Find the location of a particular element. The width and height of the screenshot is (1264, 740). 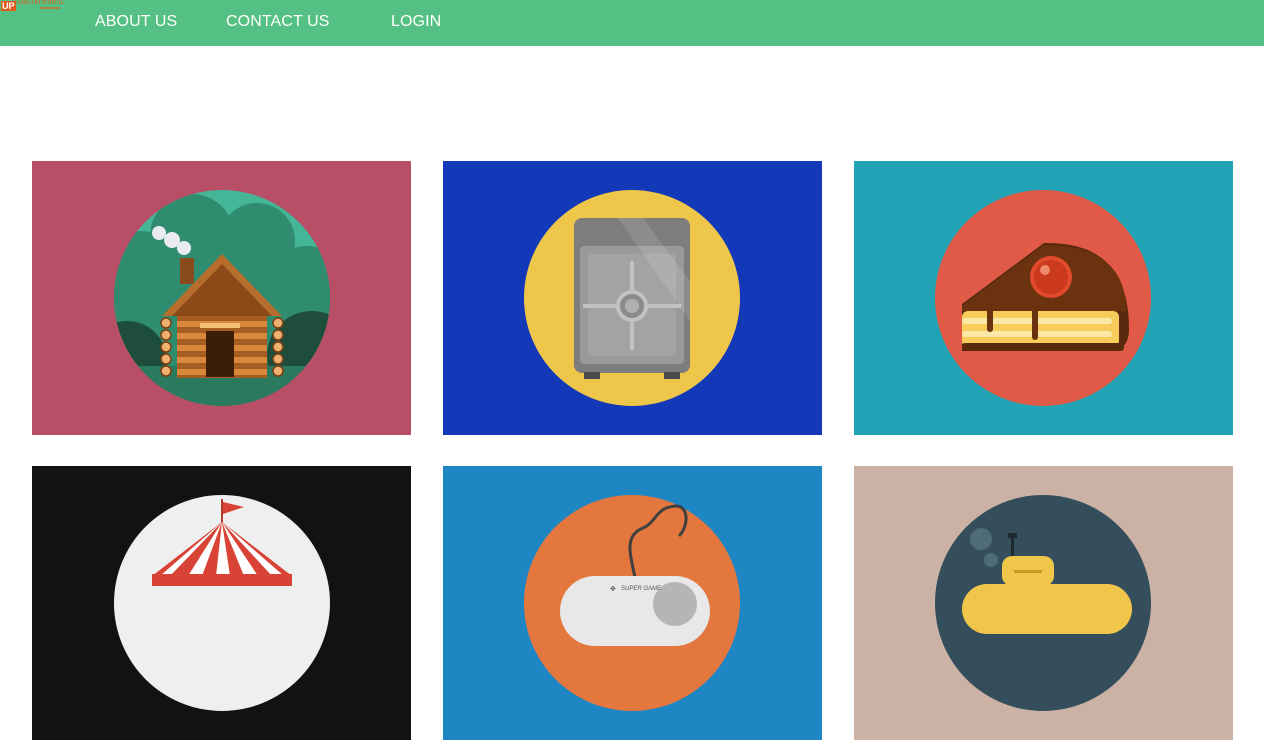

controller-label: SUPER GAME is located at coordinates (641, 589).